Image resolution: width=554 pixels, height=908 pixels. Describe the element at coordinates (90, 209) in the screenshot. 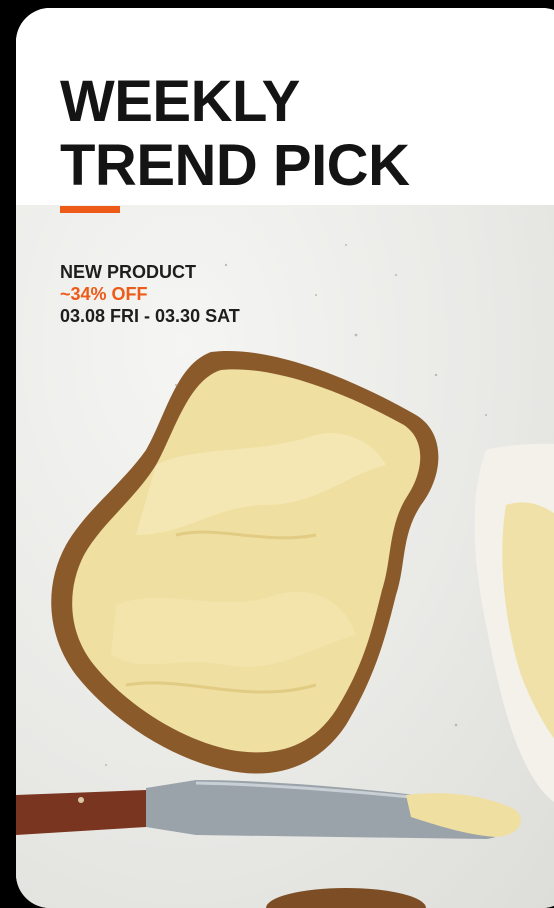

I see `title-underline-accent` at that location.